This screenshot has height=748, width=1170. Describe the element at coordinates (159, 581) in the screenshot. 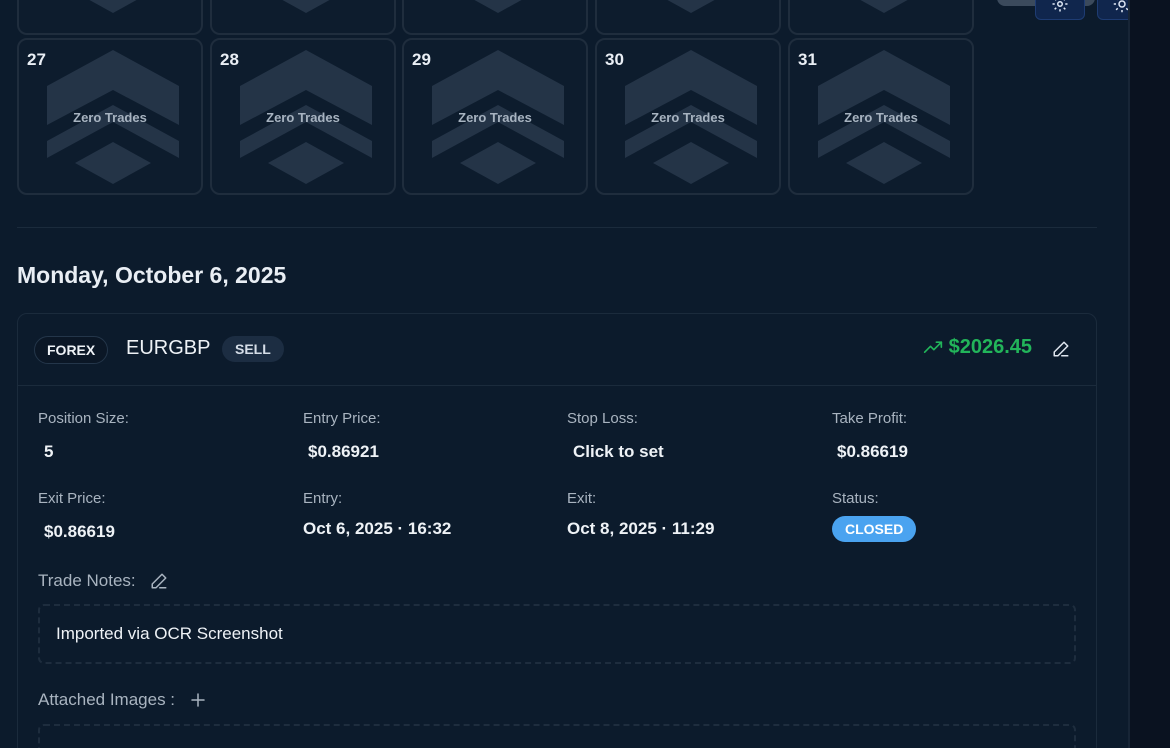

I see `edit-notes-icon` at that location.